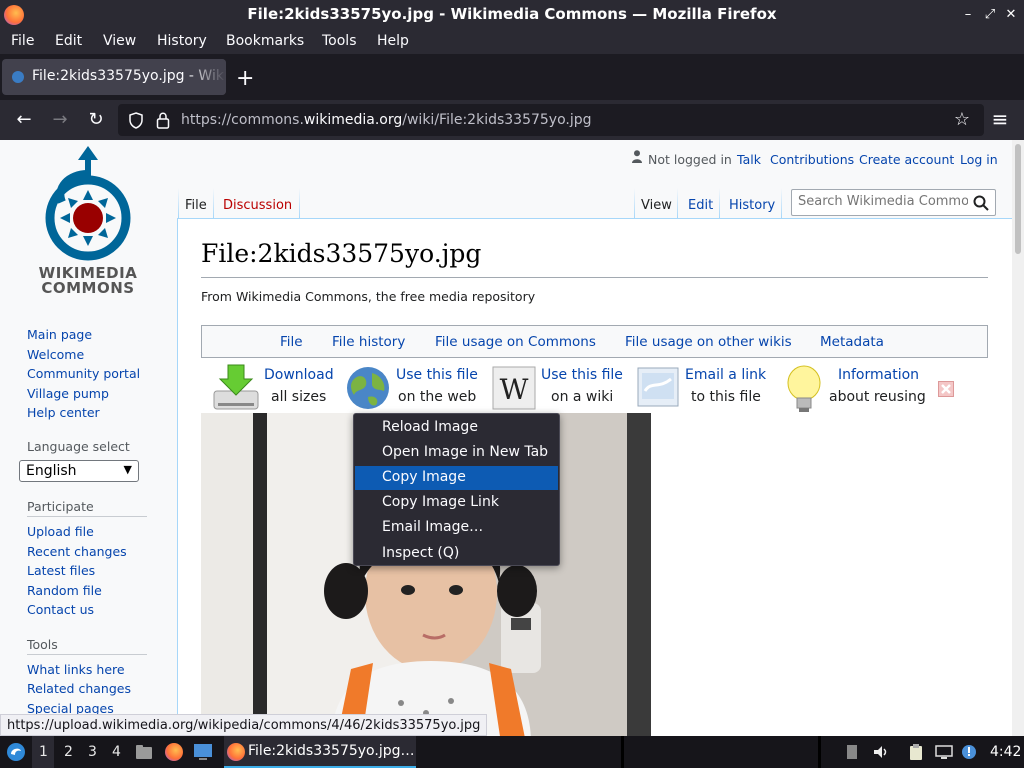 The height and width of the screenshot is (768, 1024). I want to click on tray-notes-icon, so click(852, 752).